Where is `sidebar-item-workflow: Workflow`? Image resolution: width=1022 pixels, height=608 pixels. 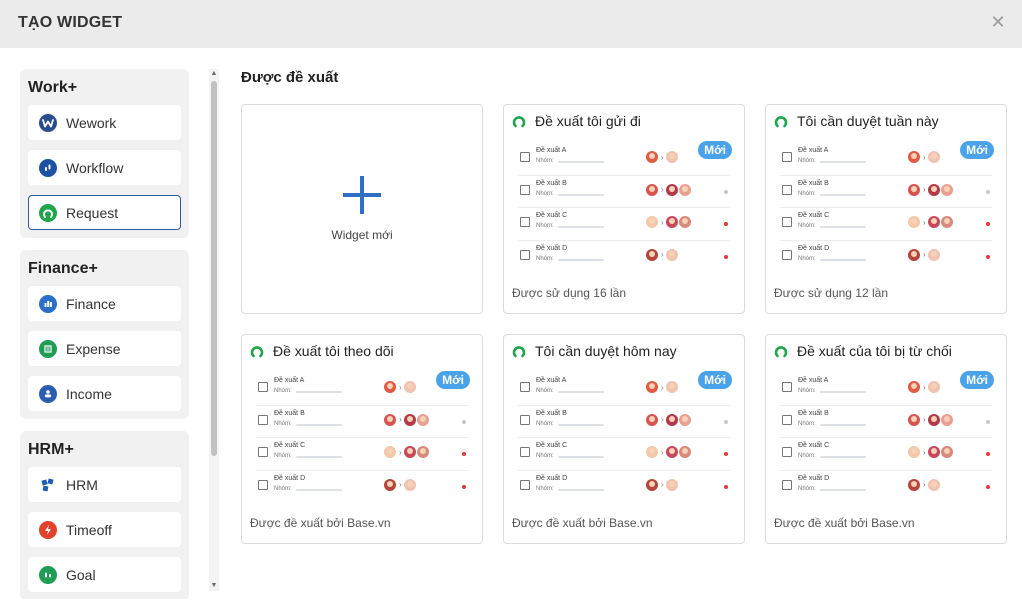 sidebar-item-workflow: Workflow is located at coordinates (104, 167).